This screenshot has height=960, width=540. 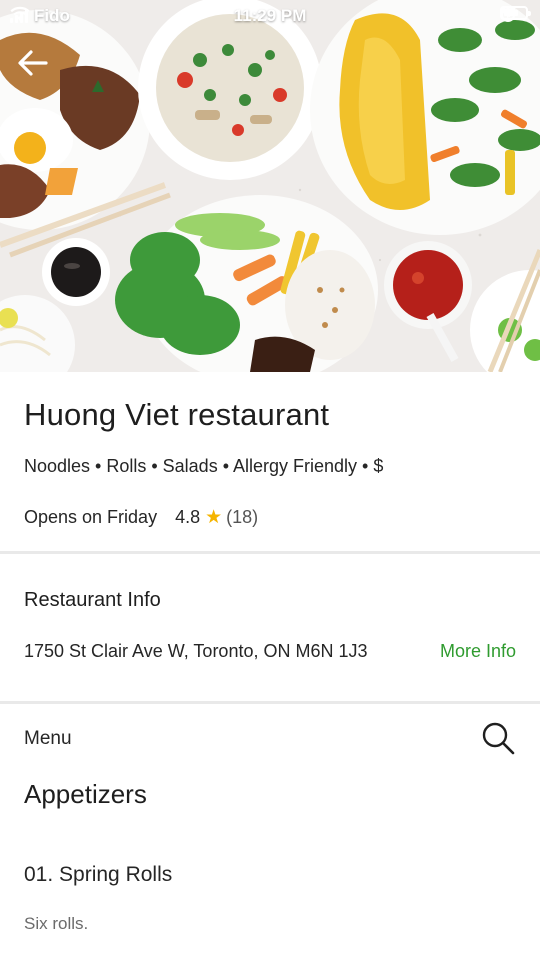 I want to click on status-time: 11:29 PM, so click(x=270, y=15).